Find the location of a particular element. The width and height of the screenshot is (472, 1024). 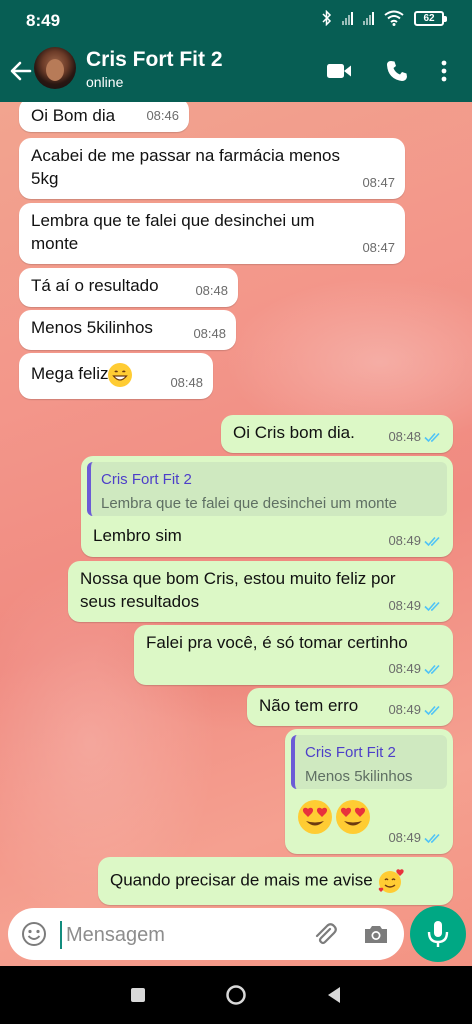

emoji-icon is located at coordinates (34, 934).